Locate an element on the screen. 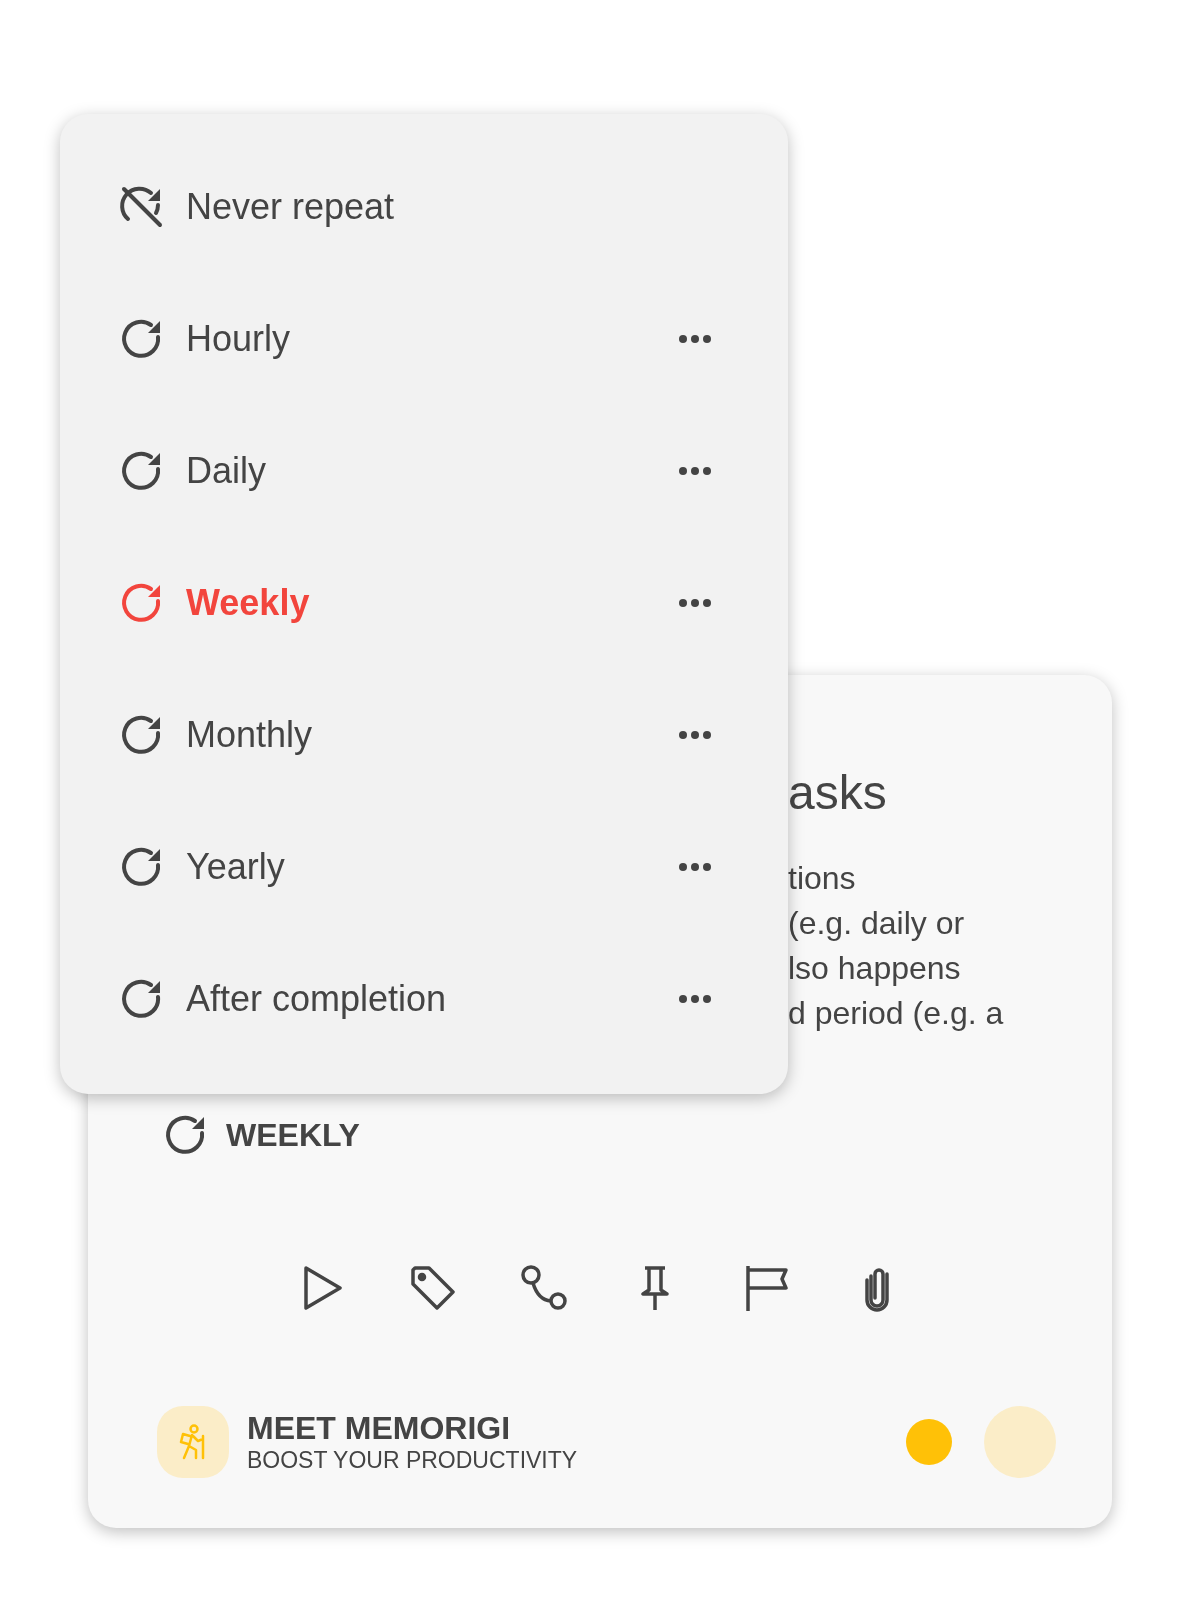 The width and height of the screenshot is (1200, 1600). menu-item: Never repeat is located at coordinates (424, 207).